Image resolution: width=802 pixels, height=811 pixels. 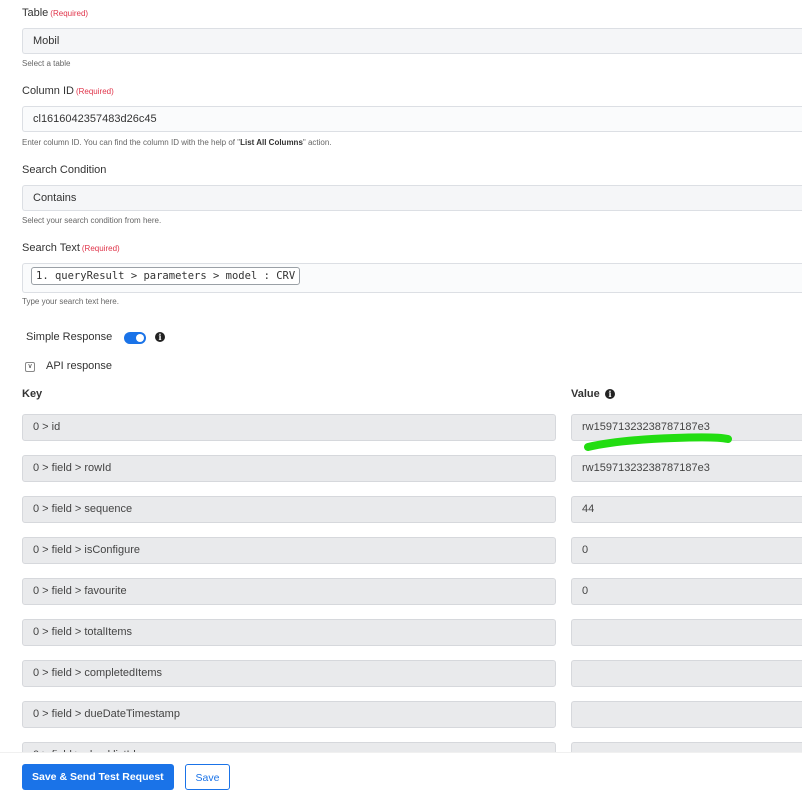 I want to click on simple-response-label: Simple Response, so click(x=69, y=337).